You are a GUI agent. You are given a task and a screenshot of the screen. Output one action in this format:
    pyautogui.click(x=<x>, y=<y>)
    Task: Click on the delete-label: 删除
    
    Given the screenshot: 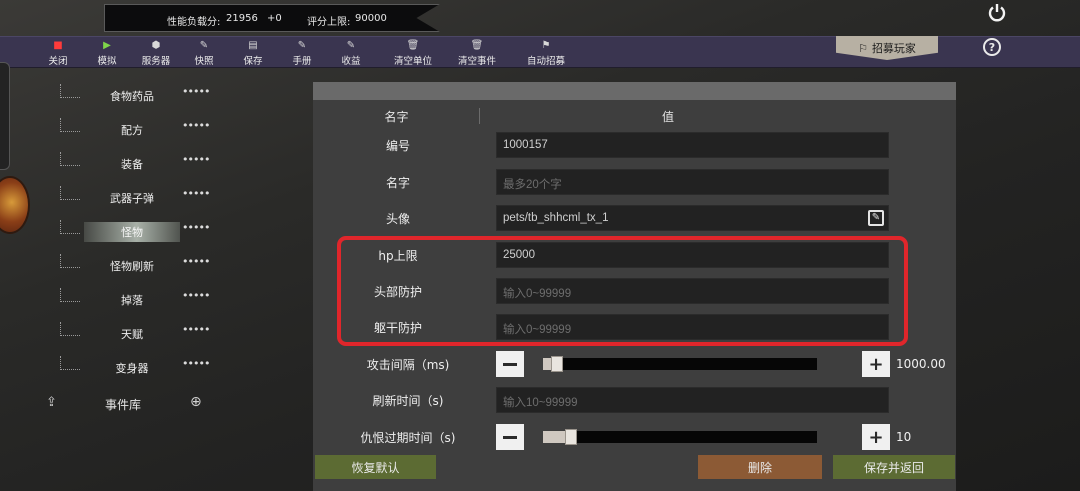 What is the action you would take?
    pyautogui.click(x=759, y=467)
    